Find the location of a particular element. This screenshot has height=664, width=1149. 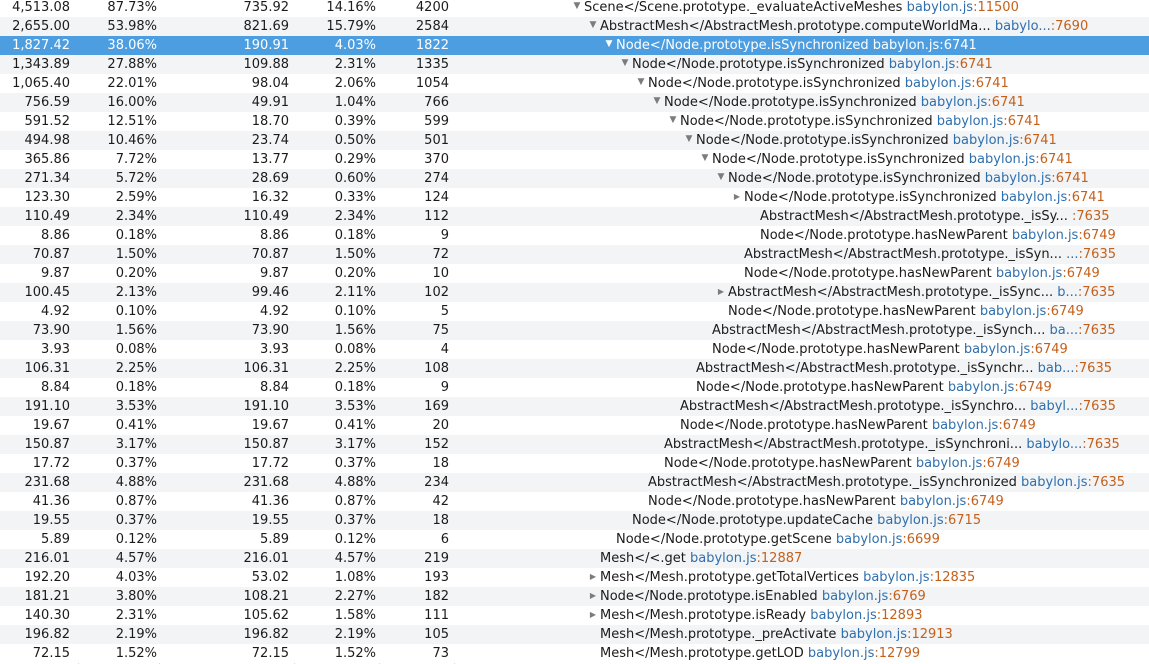

line-number: 6769 is located at coordinates (909, 596).